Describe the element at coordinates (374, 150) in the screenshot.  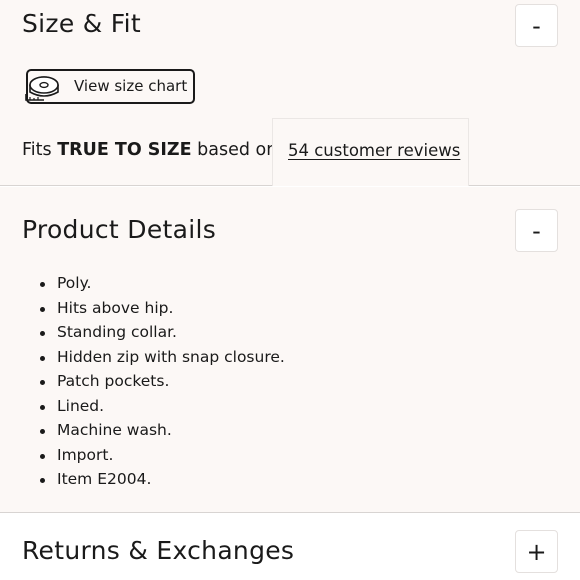
I see `customer-reviews-link: 54 customer reviews` at that location.